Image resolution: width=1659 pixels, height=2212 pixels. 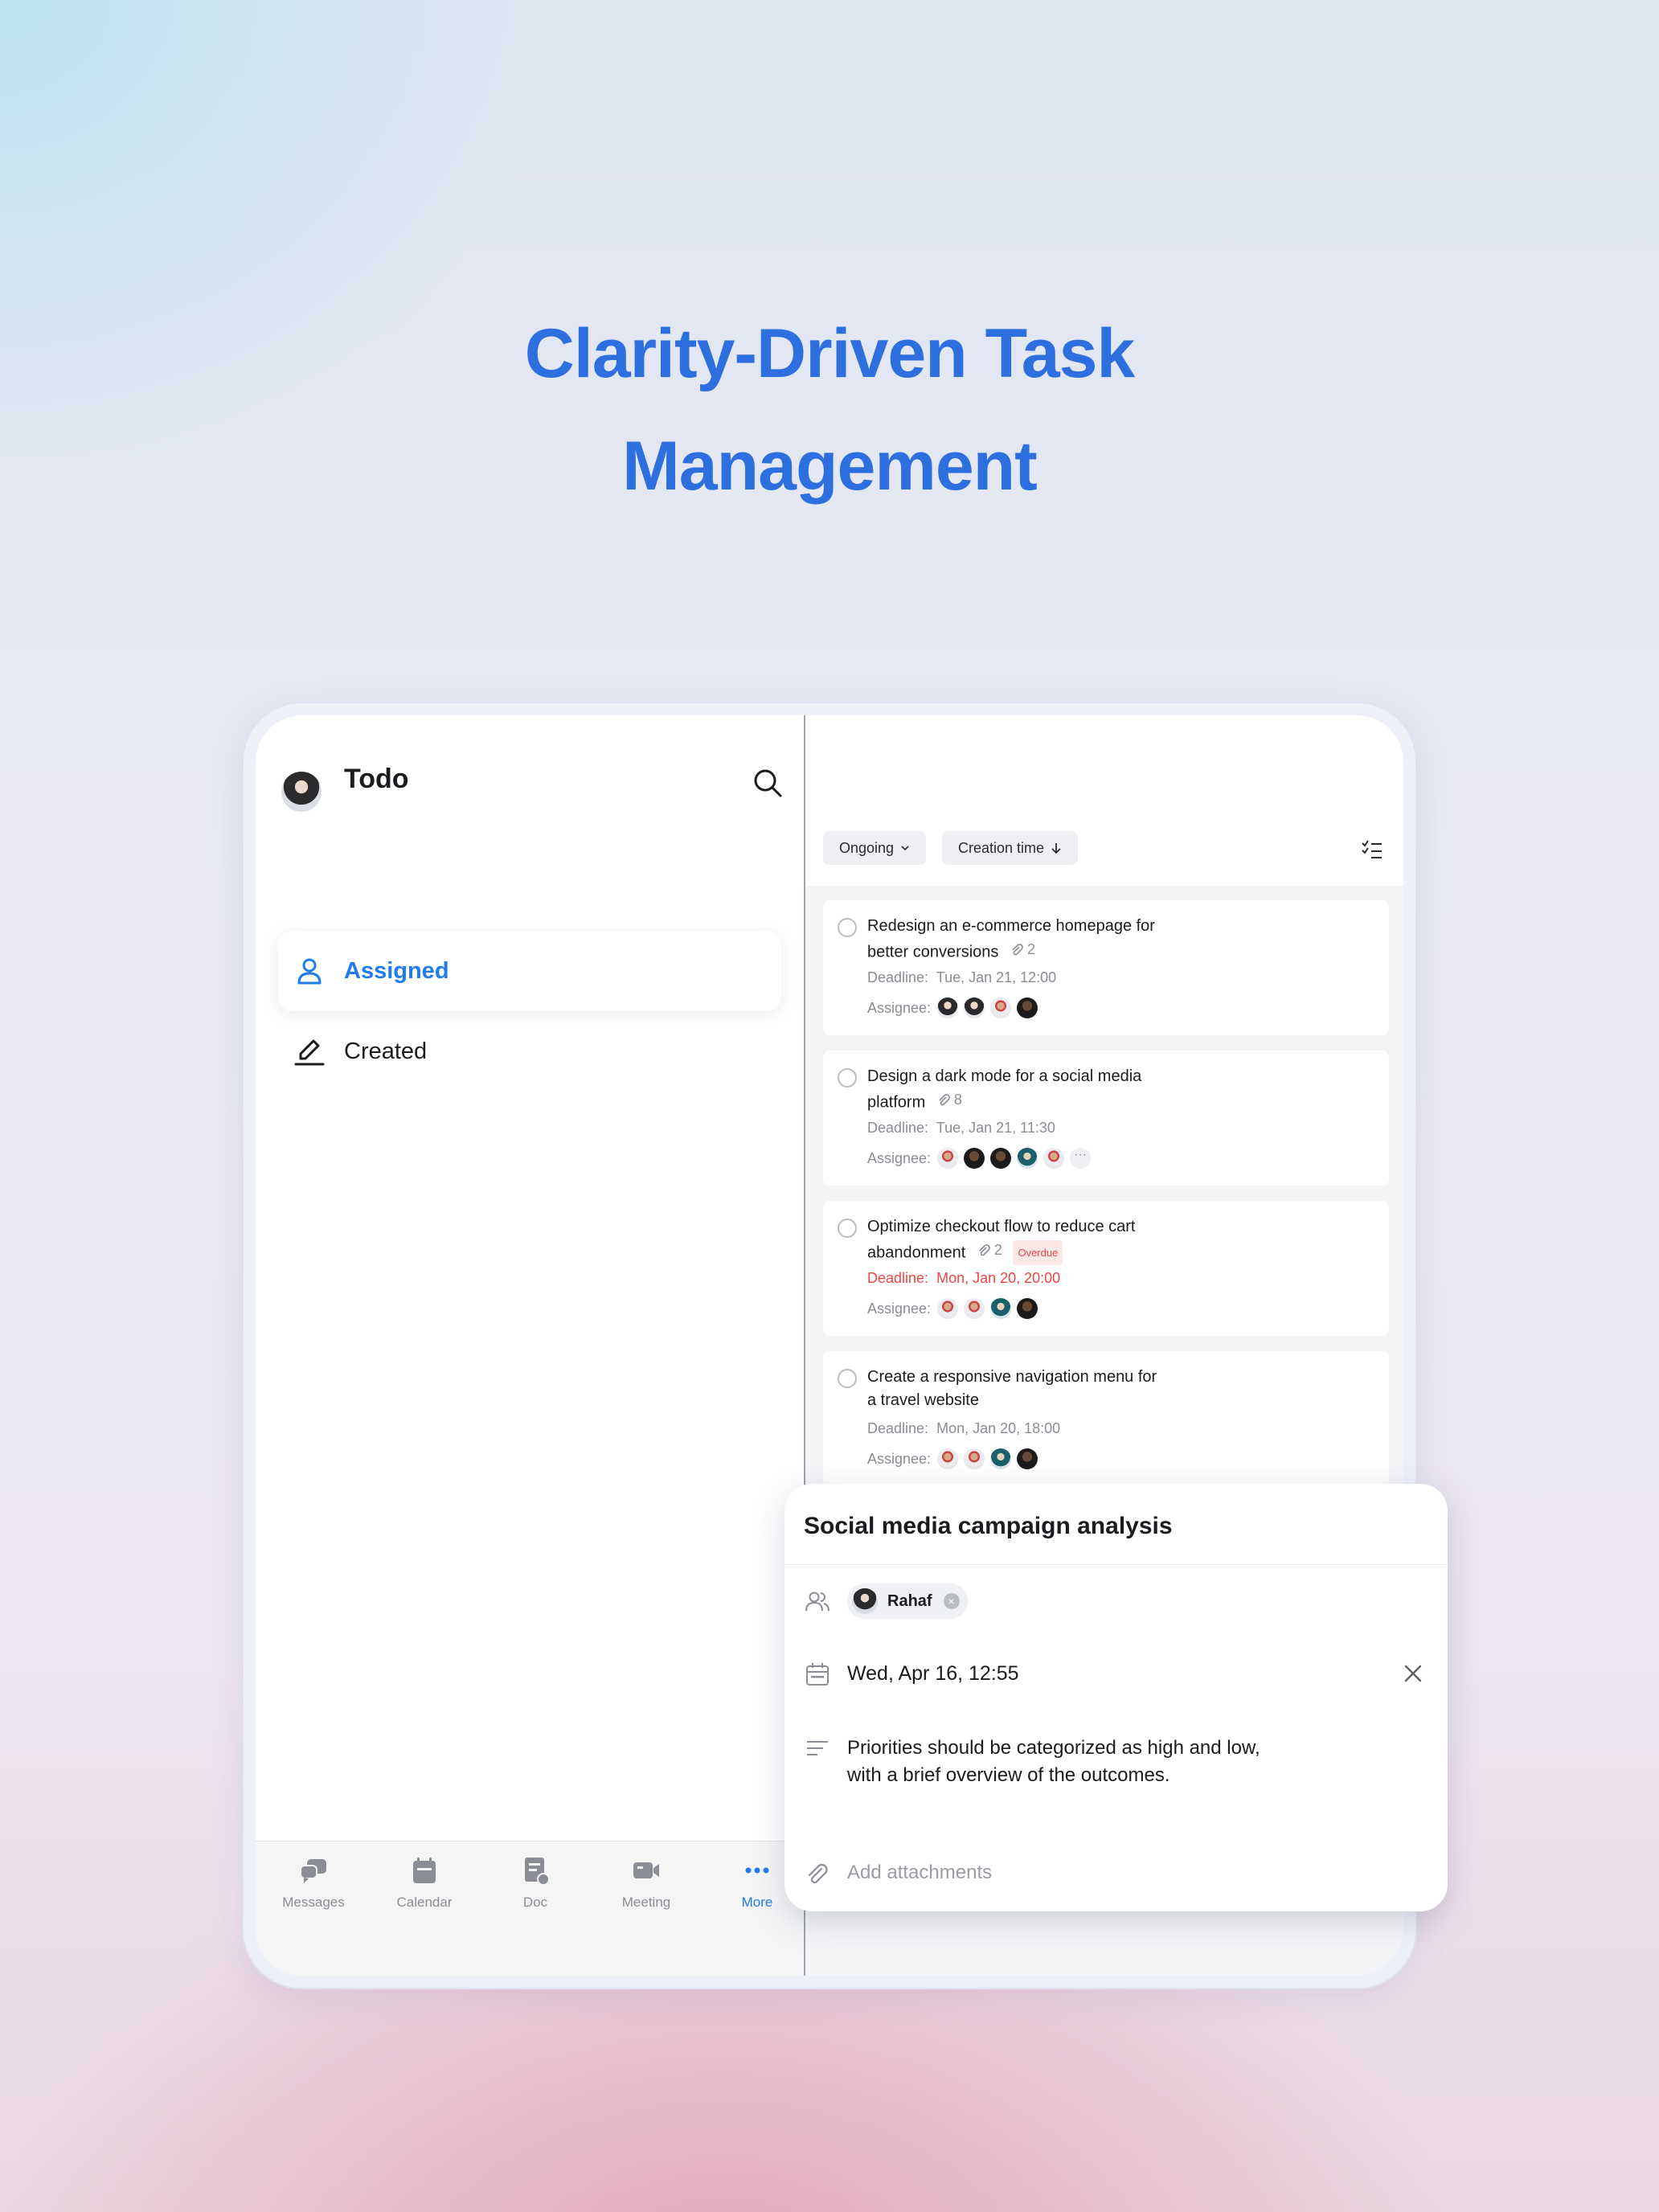 What do you see at coordinates (301, 792) in the screenshot?
I see `profile-avatar` at bounding box center [301, 792].